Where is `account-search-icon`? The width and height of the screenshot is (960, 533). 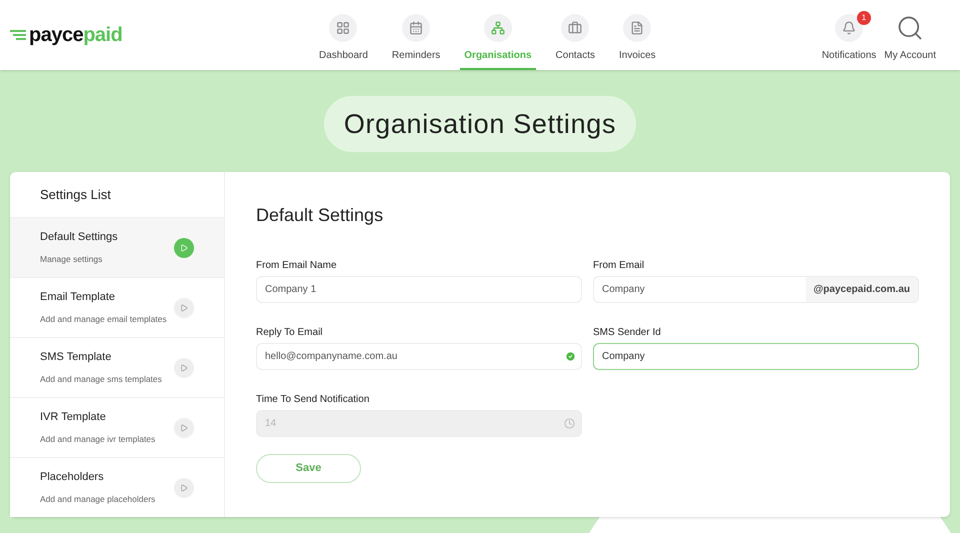
account-search-icon is located at coordinates (910, 28).